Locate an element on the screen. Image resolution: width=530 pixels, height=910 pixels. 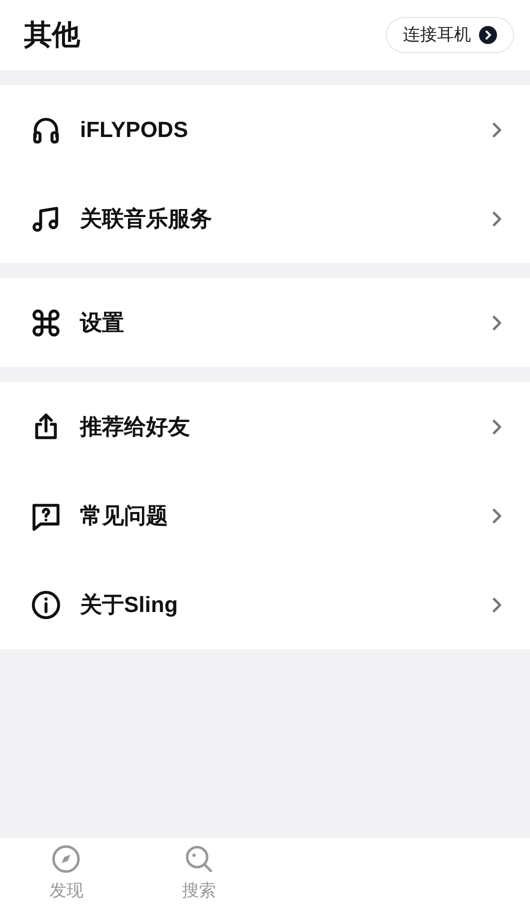
menu-item-label: 关于Sling is located at coordinates (129, 605).